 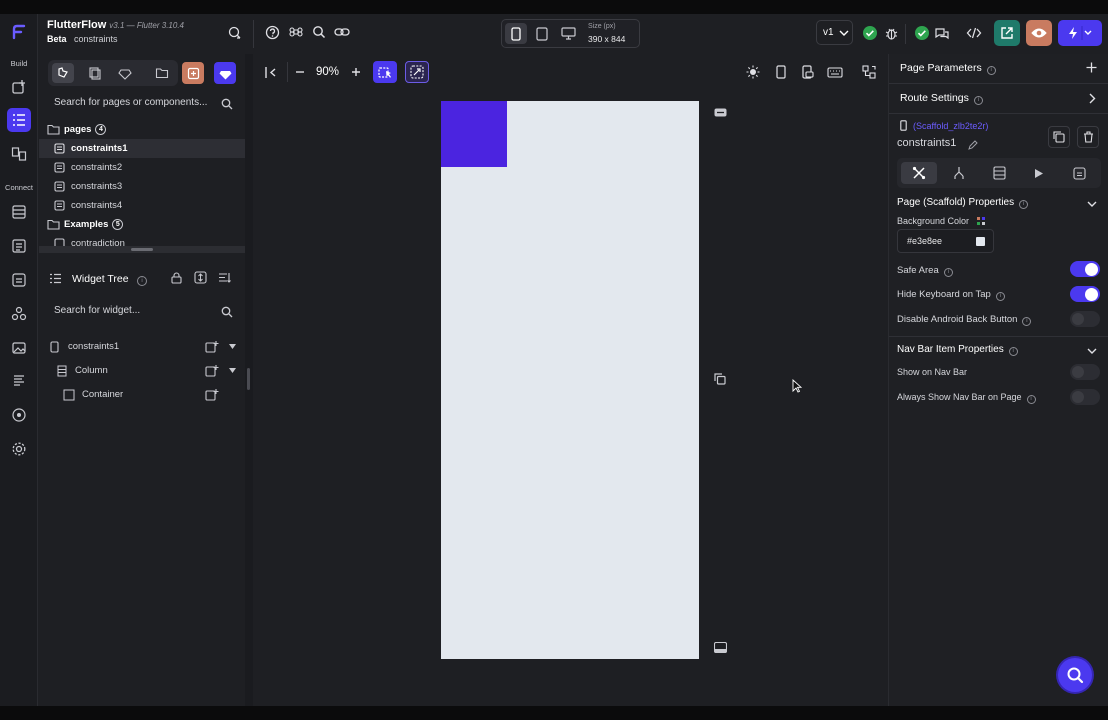 What do you see at coordinates (781, 72) in the screenshot?
I see `portrait-icon` at bounding box center [781, 72].